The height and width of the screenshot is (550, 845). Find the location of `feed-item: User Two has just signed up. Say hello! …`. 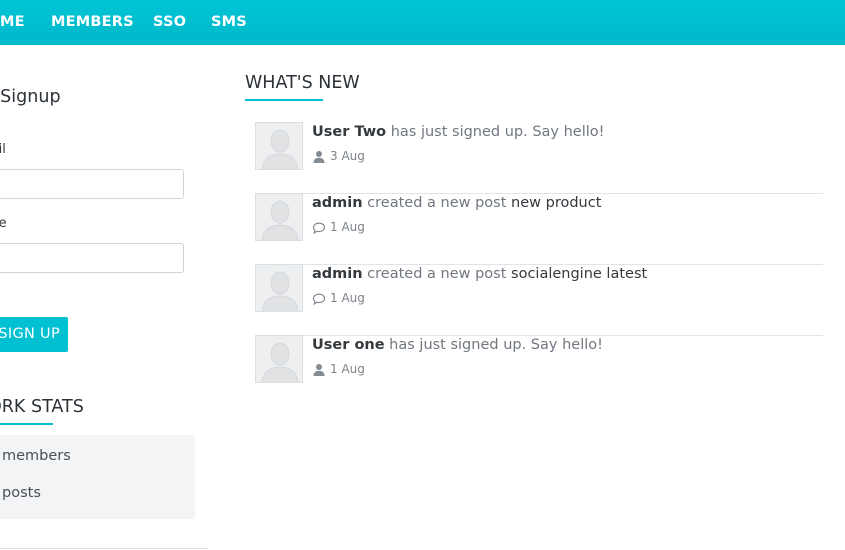

feed-item: User Two has just signed up. Say hello! … is located at coordinates (539, 158).